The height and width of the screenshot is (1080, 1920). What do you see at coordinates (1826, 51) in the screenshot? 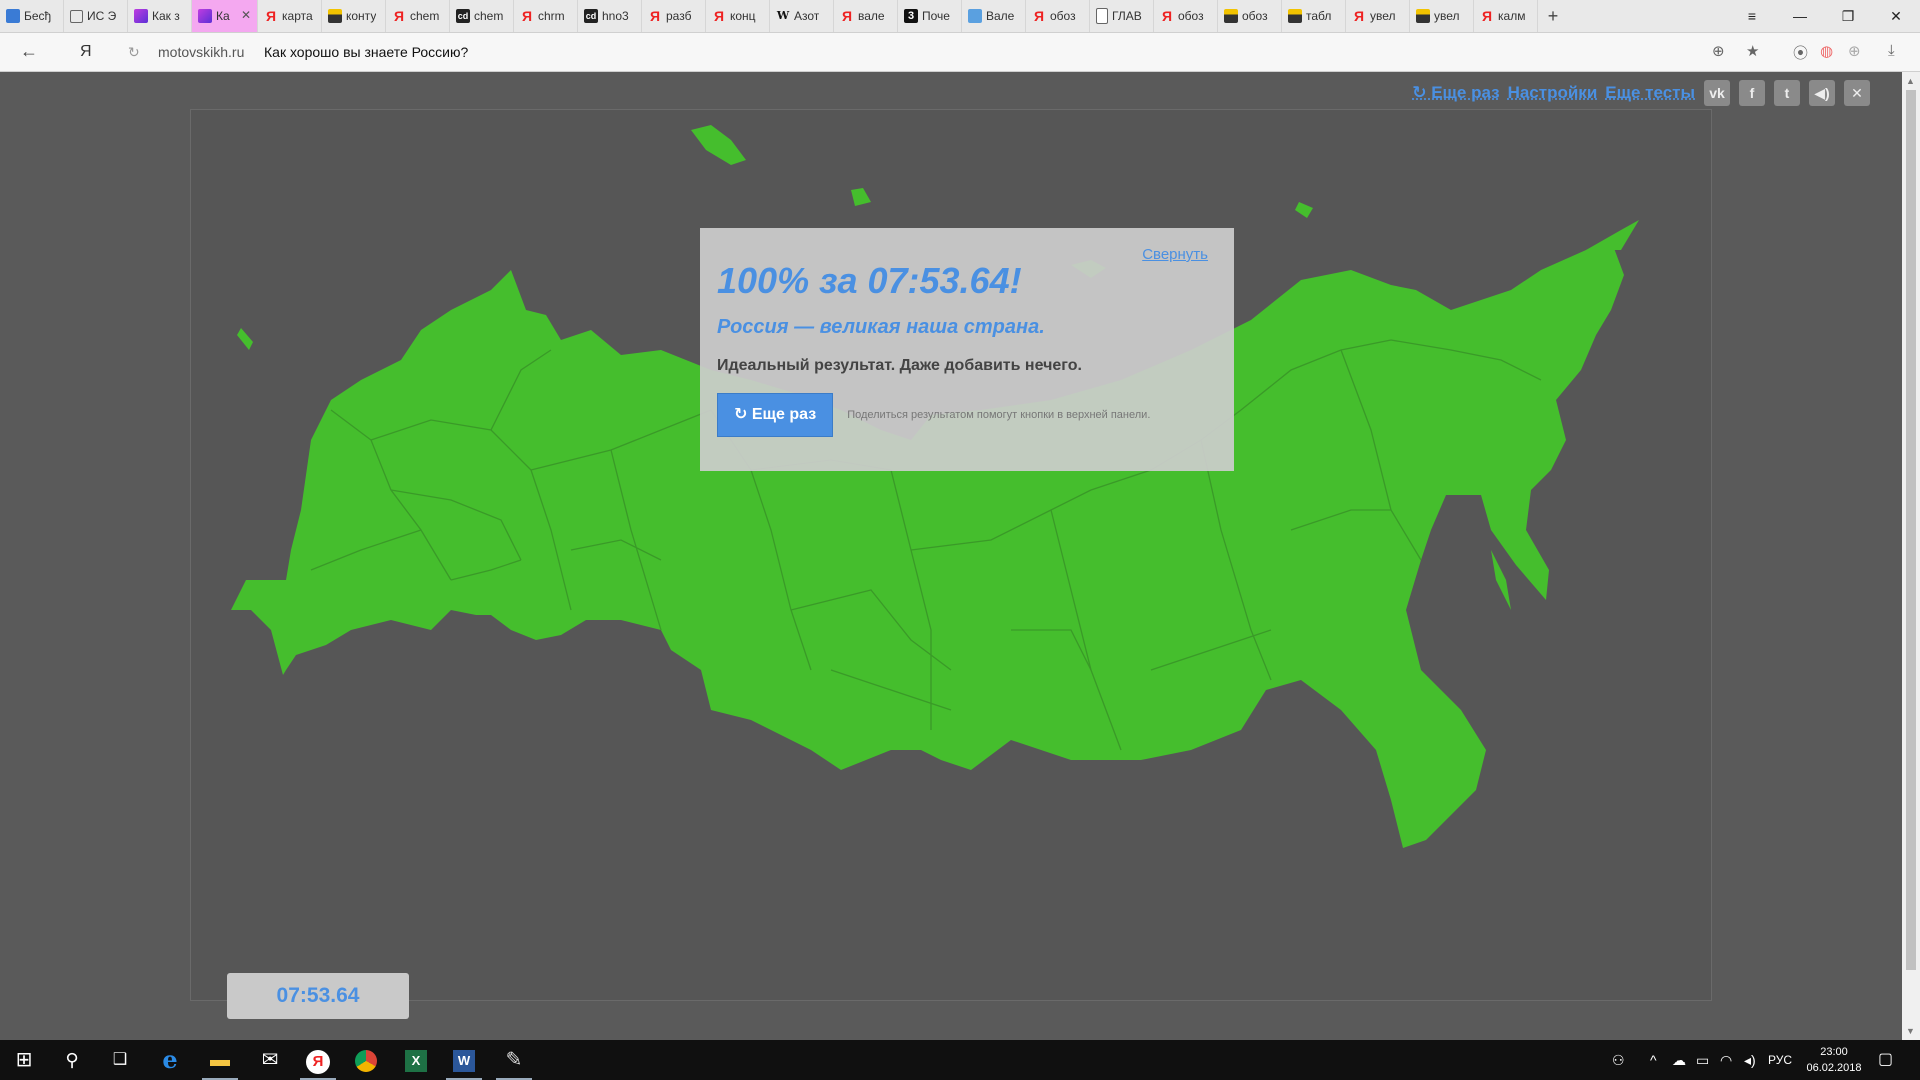
I see `extension-icon: ◍` at bounding box center [1826, 51].